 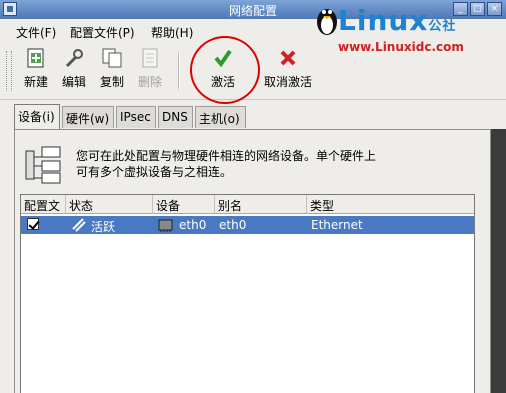 What do you see at coordinates (154, 172) in the screenshot?
I see `info-line-2: 可有多个虚拟设备与之相连。` at bounding box center [154, 172].